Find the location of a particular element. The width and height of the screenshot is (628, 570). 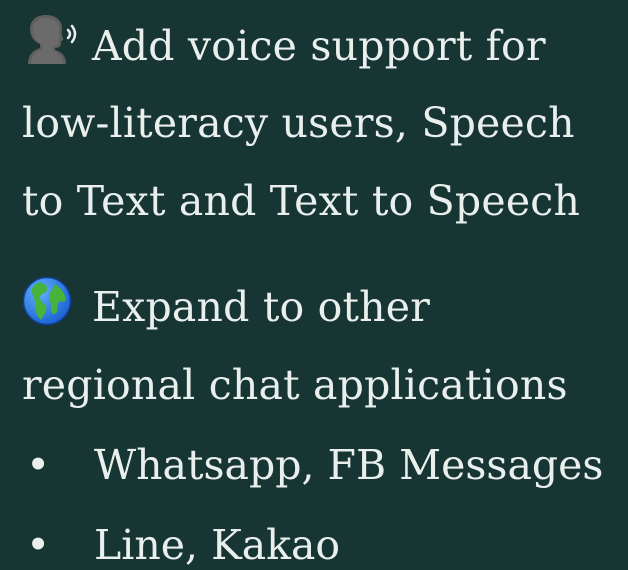

item1-line-2: low-literacy users, Speech is located at coordinates (298, 123).